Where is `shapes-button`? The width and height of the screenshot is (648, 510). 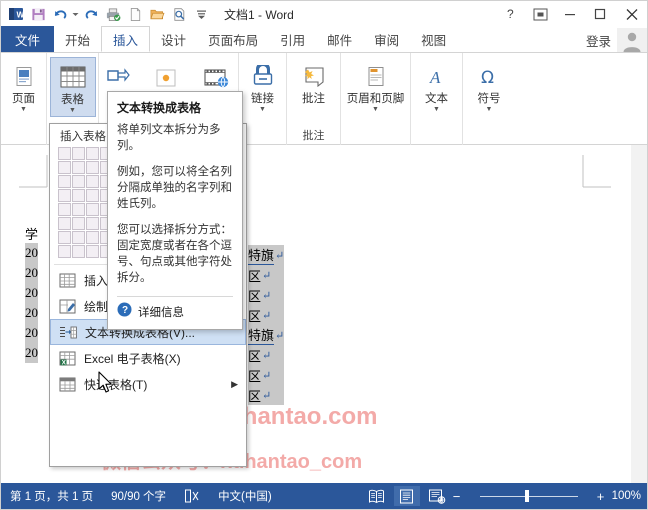 shapes-button is located at coordinates (118, 76).